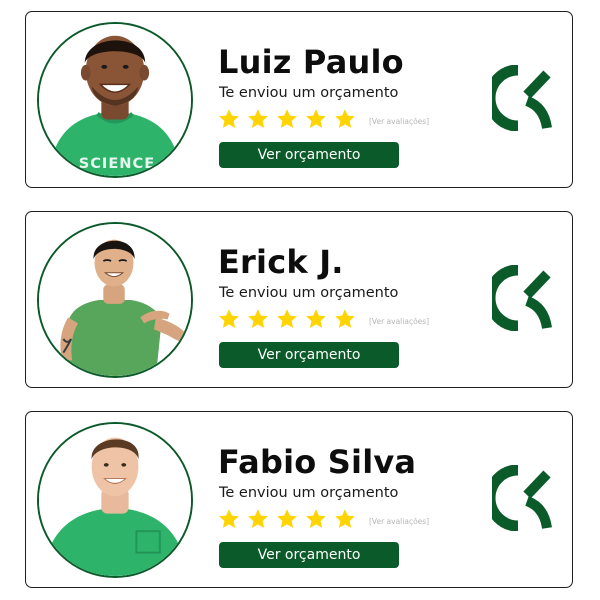 Image resolution: width=600 pixels, height=600 pixels. Describe the element at coordinates (281, 262) in the screenshot. I see `person-name: Erick J.` at that location.